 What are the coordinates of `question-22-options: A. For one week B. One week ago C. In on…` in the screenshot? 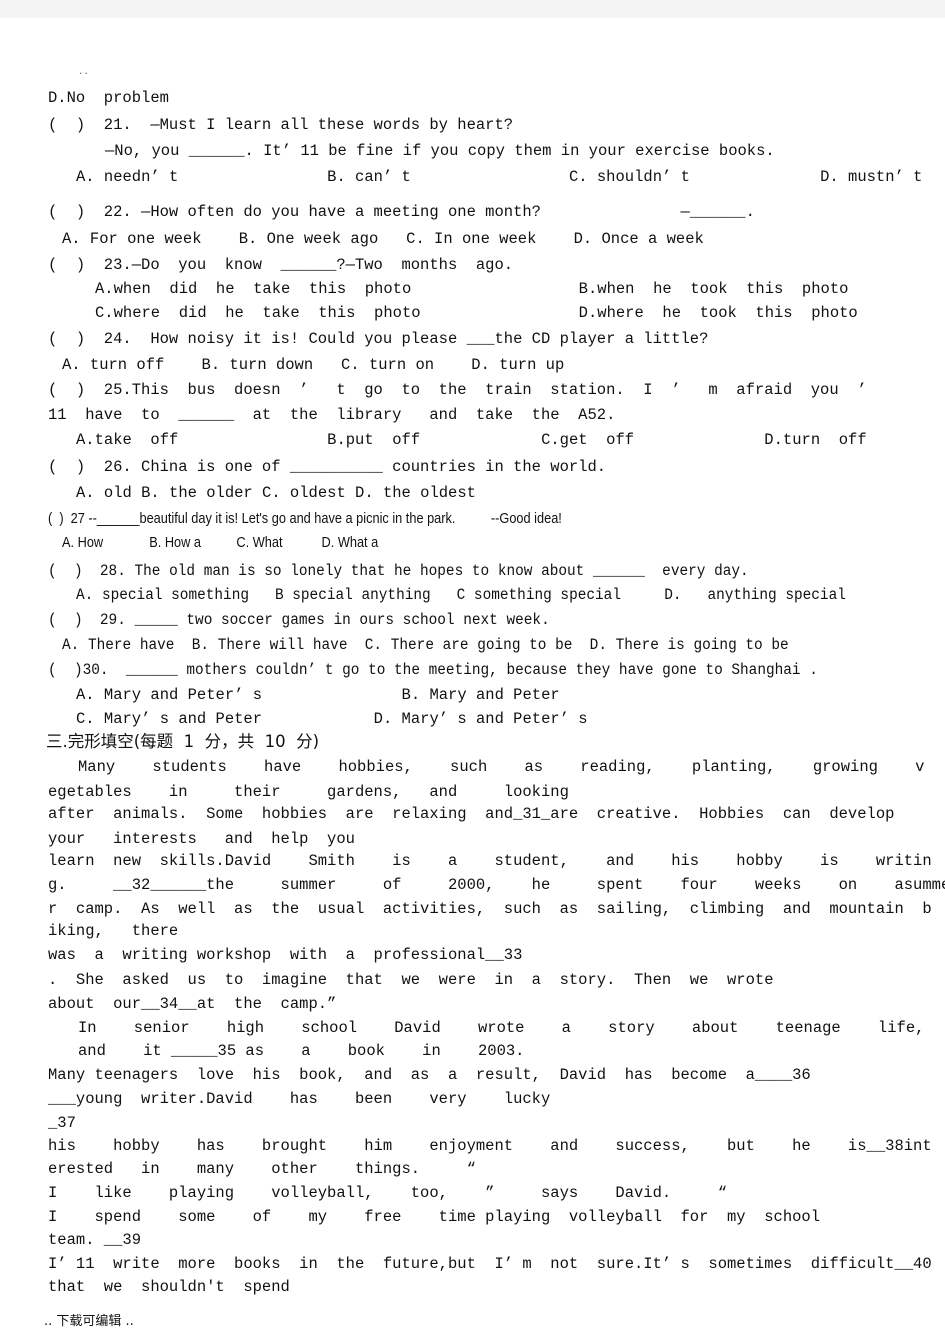 It's located at (383, 239).